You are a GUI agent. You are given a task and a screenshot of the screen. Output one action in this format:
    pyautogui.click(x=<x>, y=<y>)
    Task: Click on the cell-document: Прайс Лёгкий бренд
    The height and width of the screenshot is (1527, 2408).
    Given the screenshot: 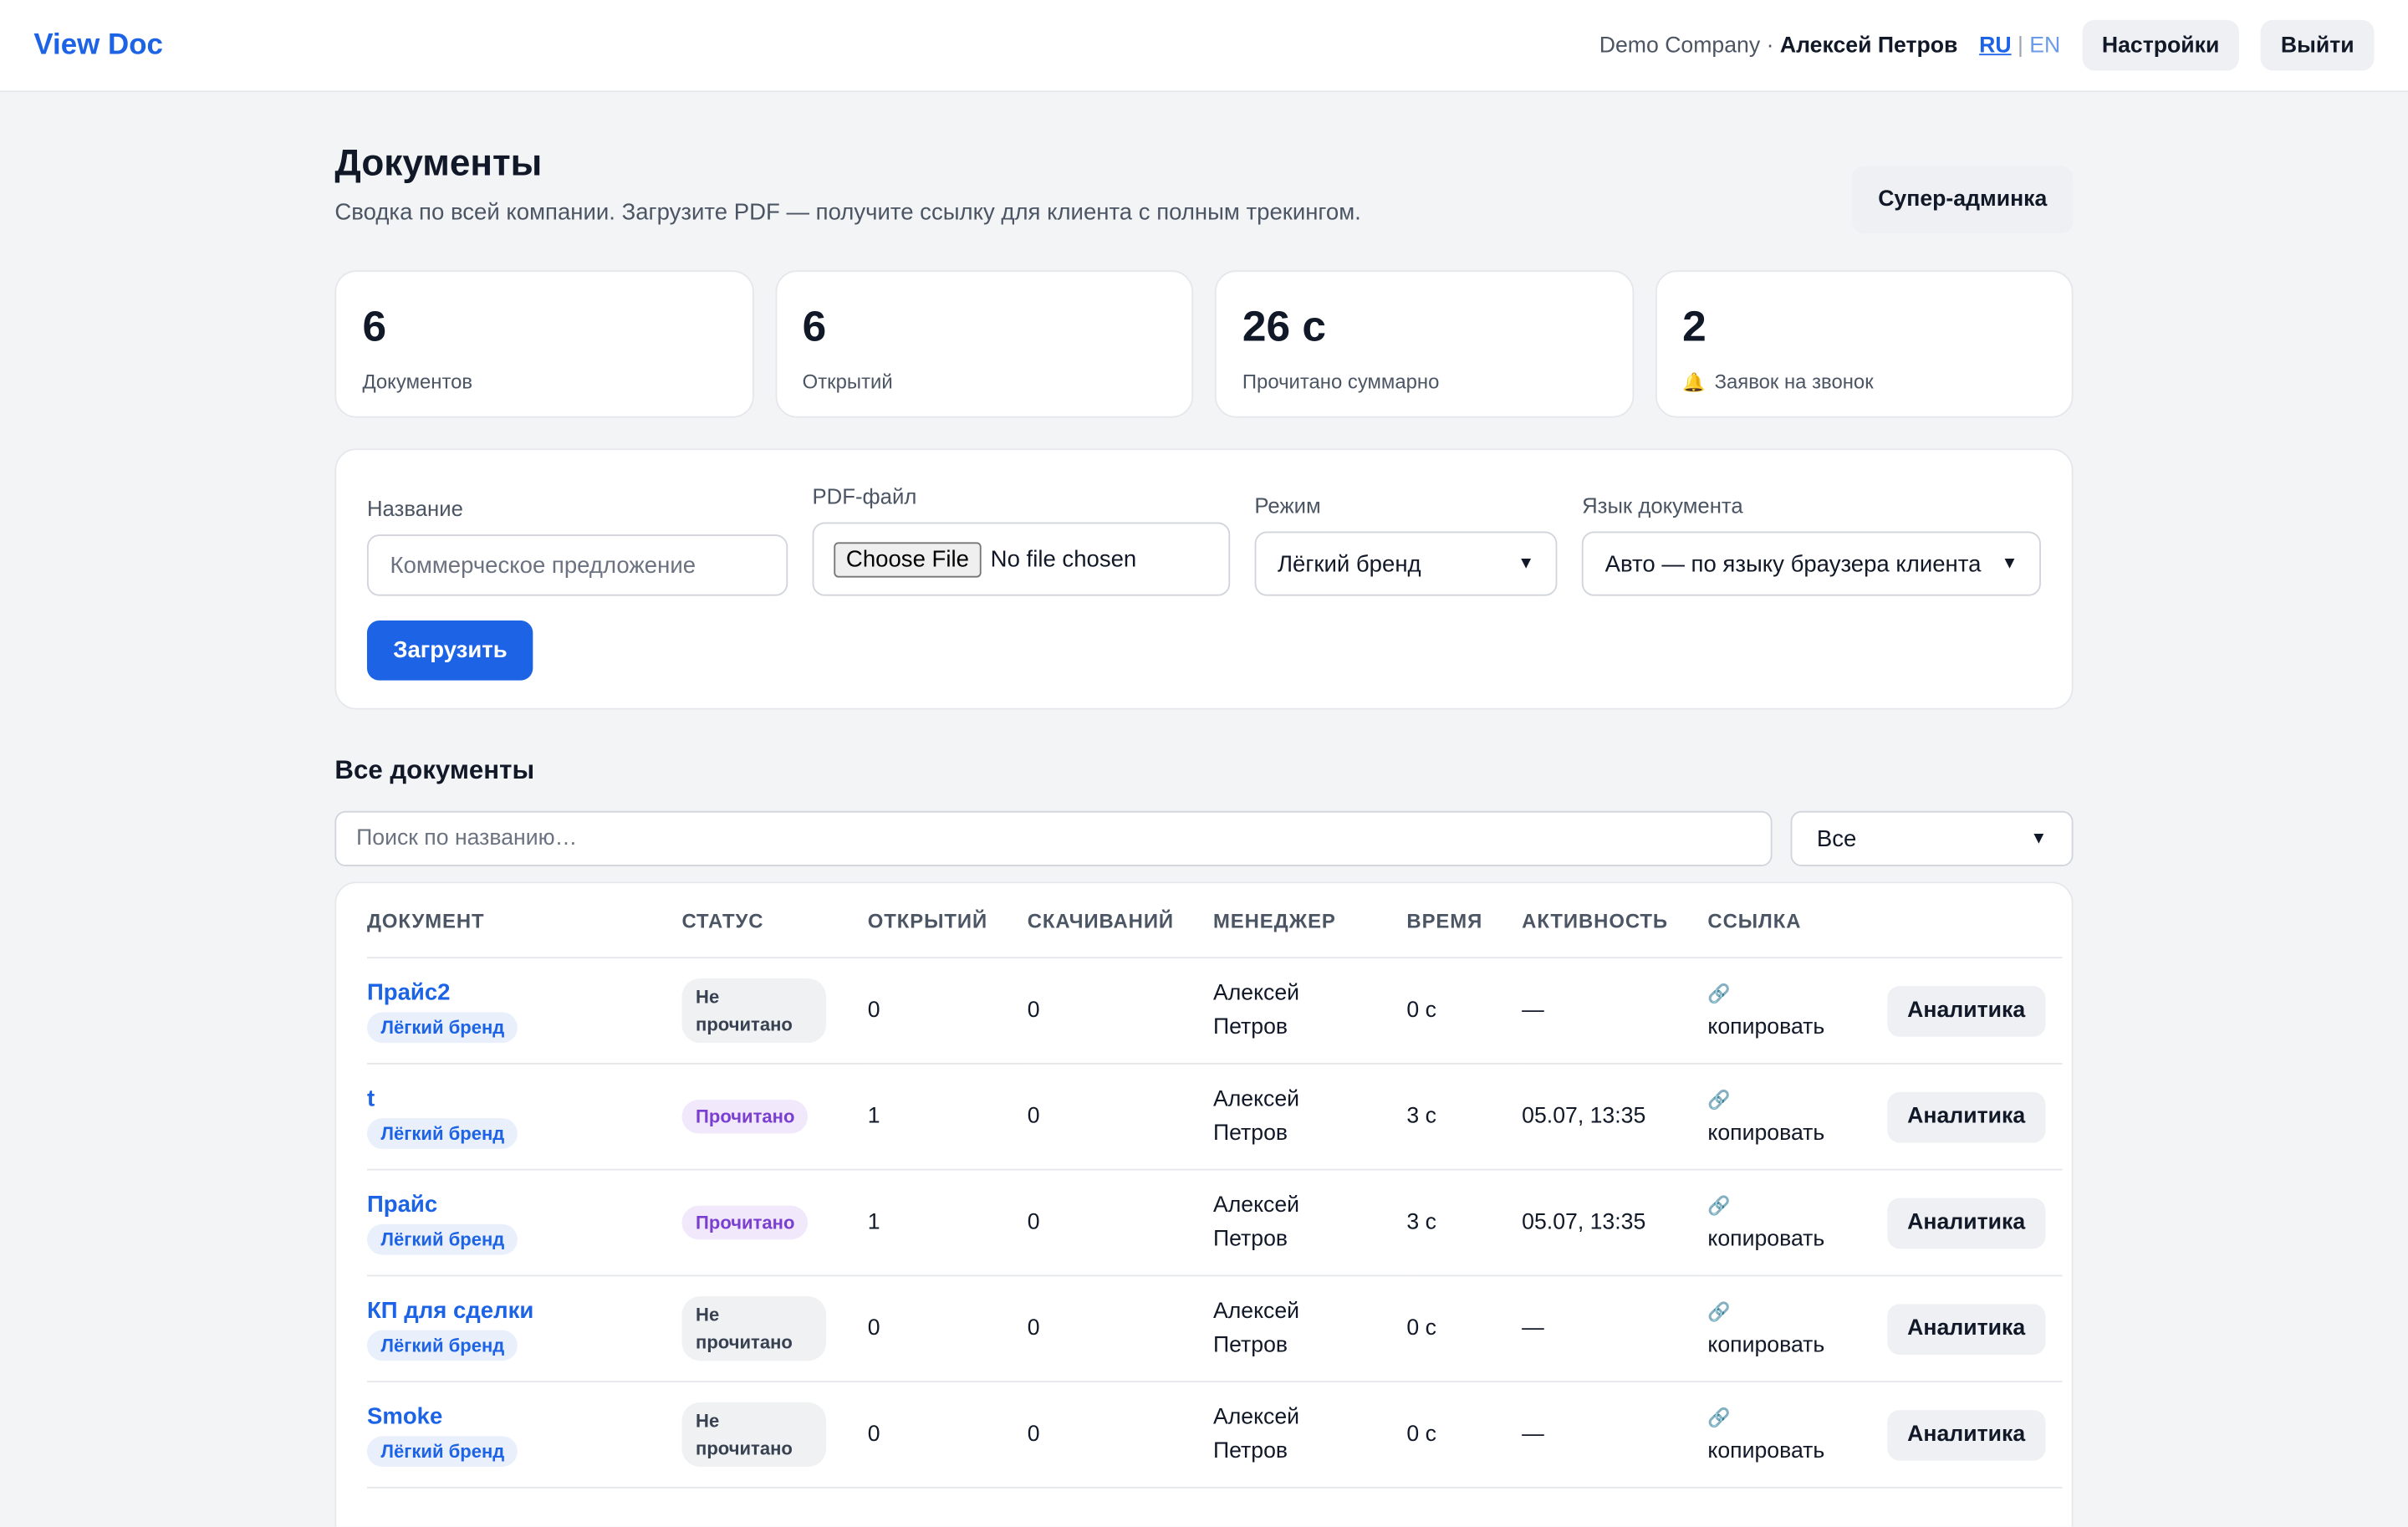 What is the action you would take?
    pyautogui.click(x=524, y=1223)
    